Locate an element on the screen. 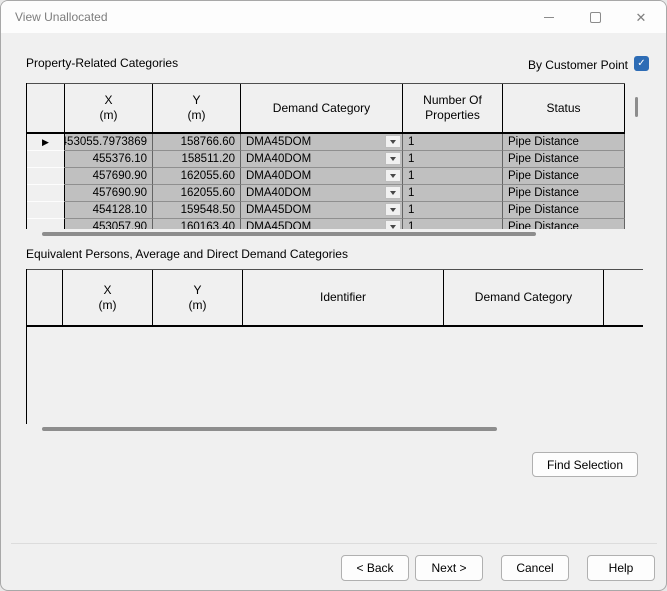 The height and width of the screenshot is (591, 667). next-button: Next > is located at coordinates (449, 568).